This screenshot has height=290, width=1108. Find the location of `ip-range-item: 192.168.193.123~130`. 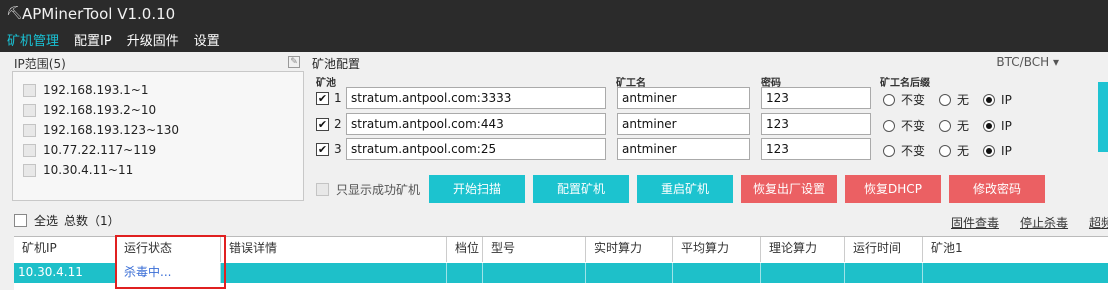

ip-range-item: 192.168.193.123~130 is located at coordinates (101, 130).